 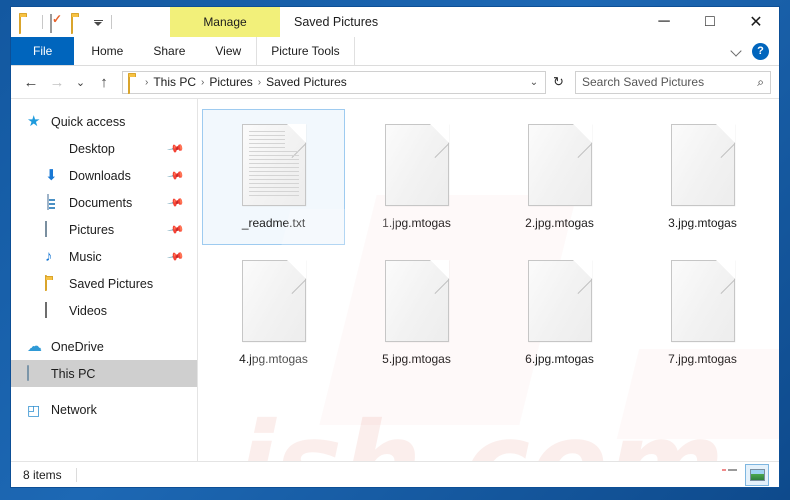 What do you see at coordinates (559, 223) in the screenshot?
I see `file-name-label: 2.jpg.mtogas` at bounding box center [559, 223].